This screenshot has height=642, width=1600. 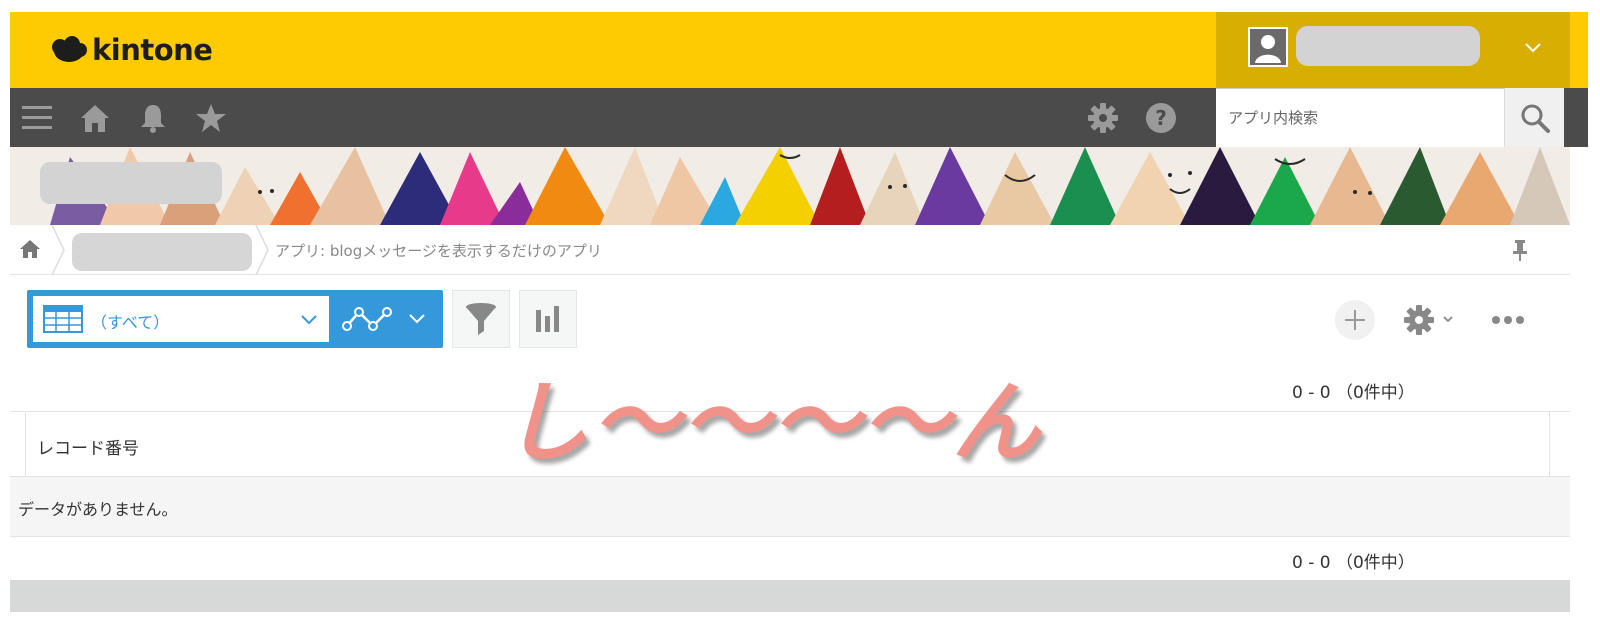 I want to click on more-icon, so click(x=1508, y=320).